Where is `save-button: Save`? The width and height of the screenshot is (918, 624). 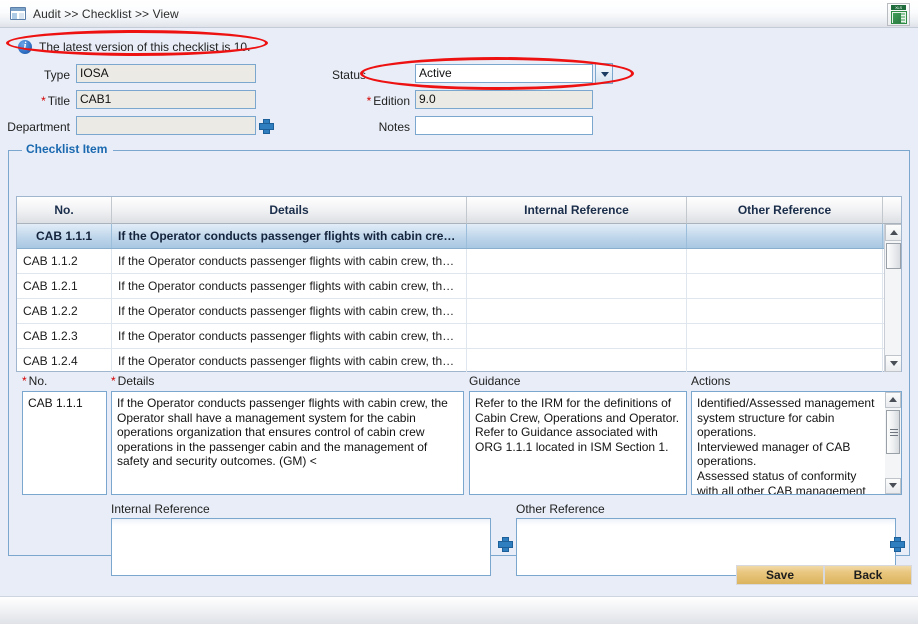 save-button: Save is located at coordinates (780, 575).